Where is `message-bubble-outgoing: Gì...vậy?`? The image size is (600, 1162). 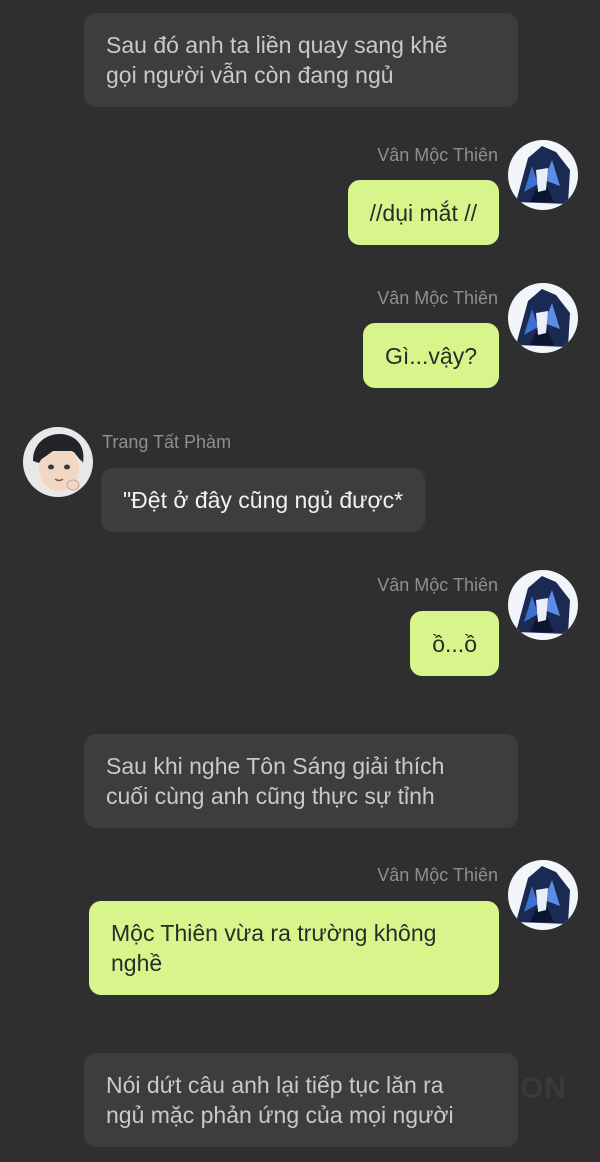 message-bubble-outgoing: Gì...vậy? is located at coordinates (430, 355).